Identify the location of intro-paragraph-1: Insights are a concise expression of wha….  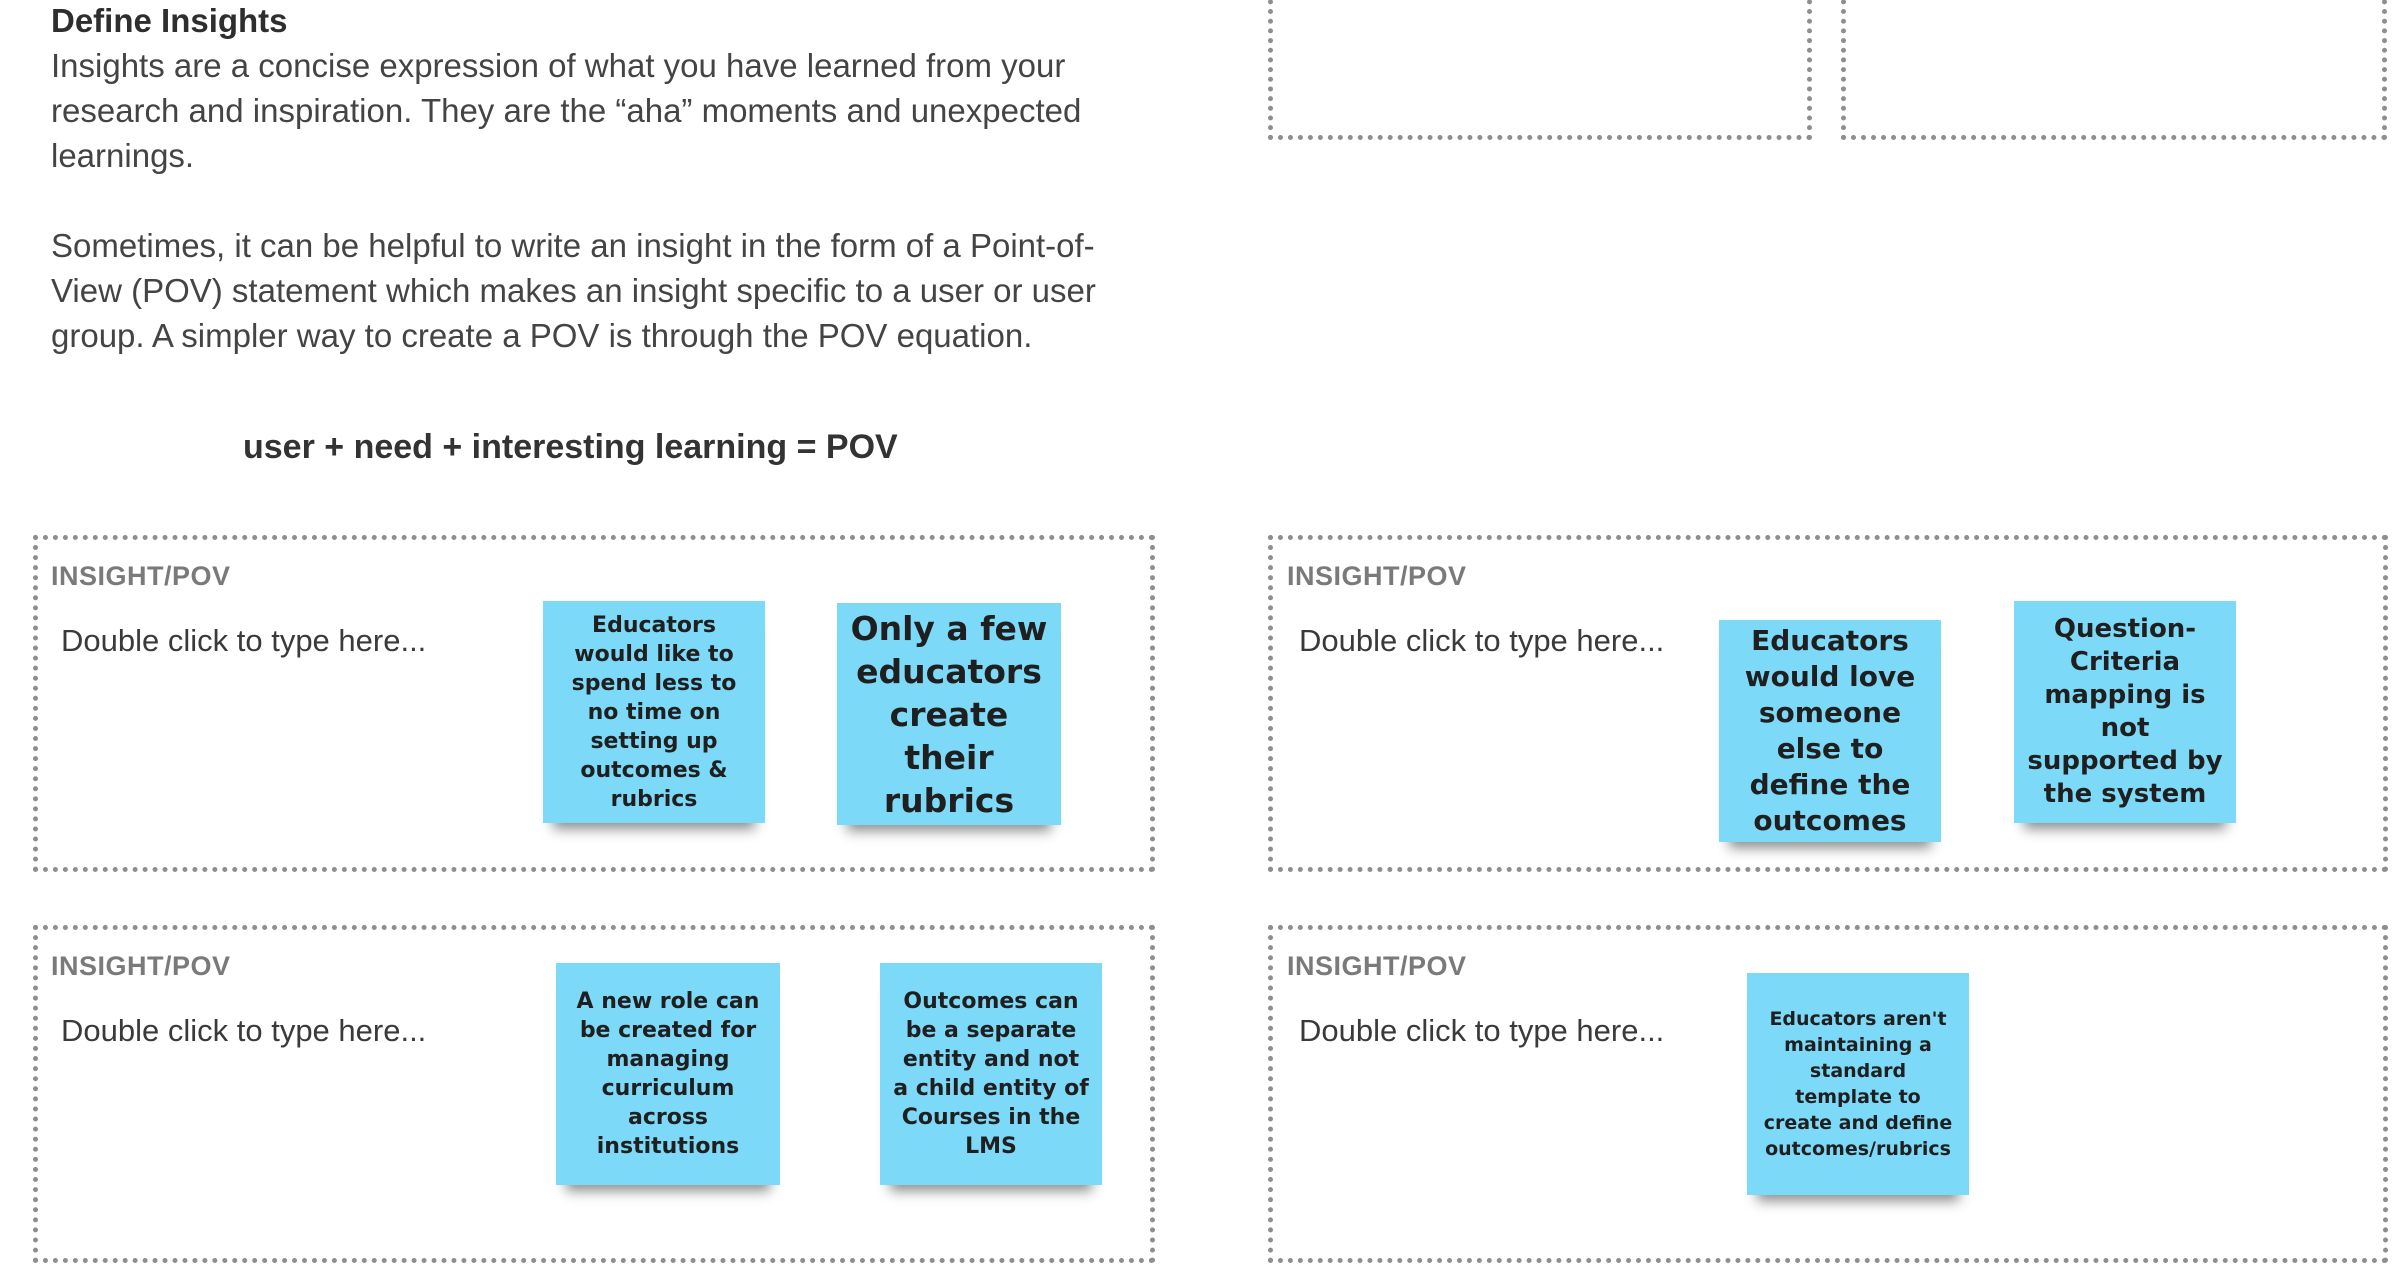
(566, 110).